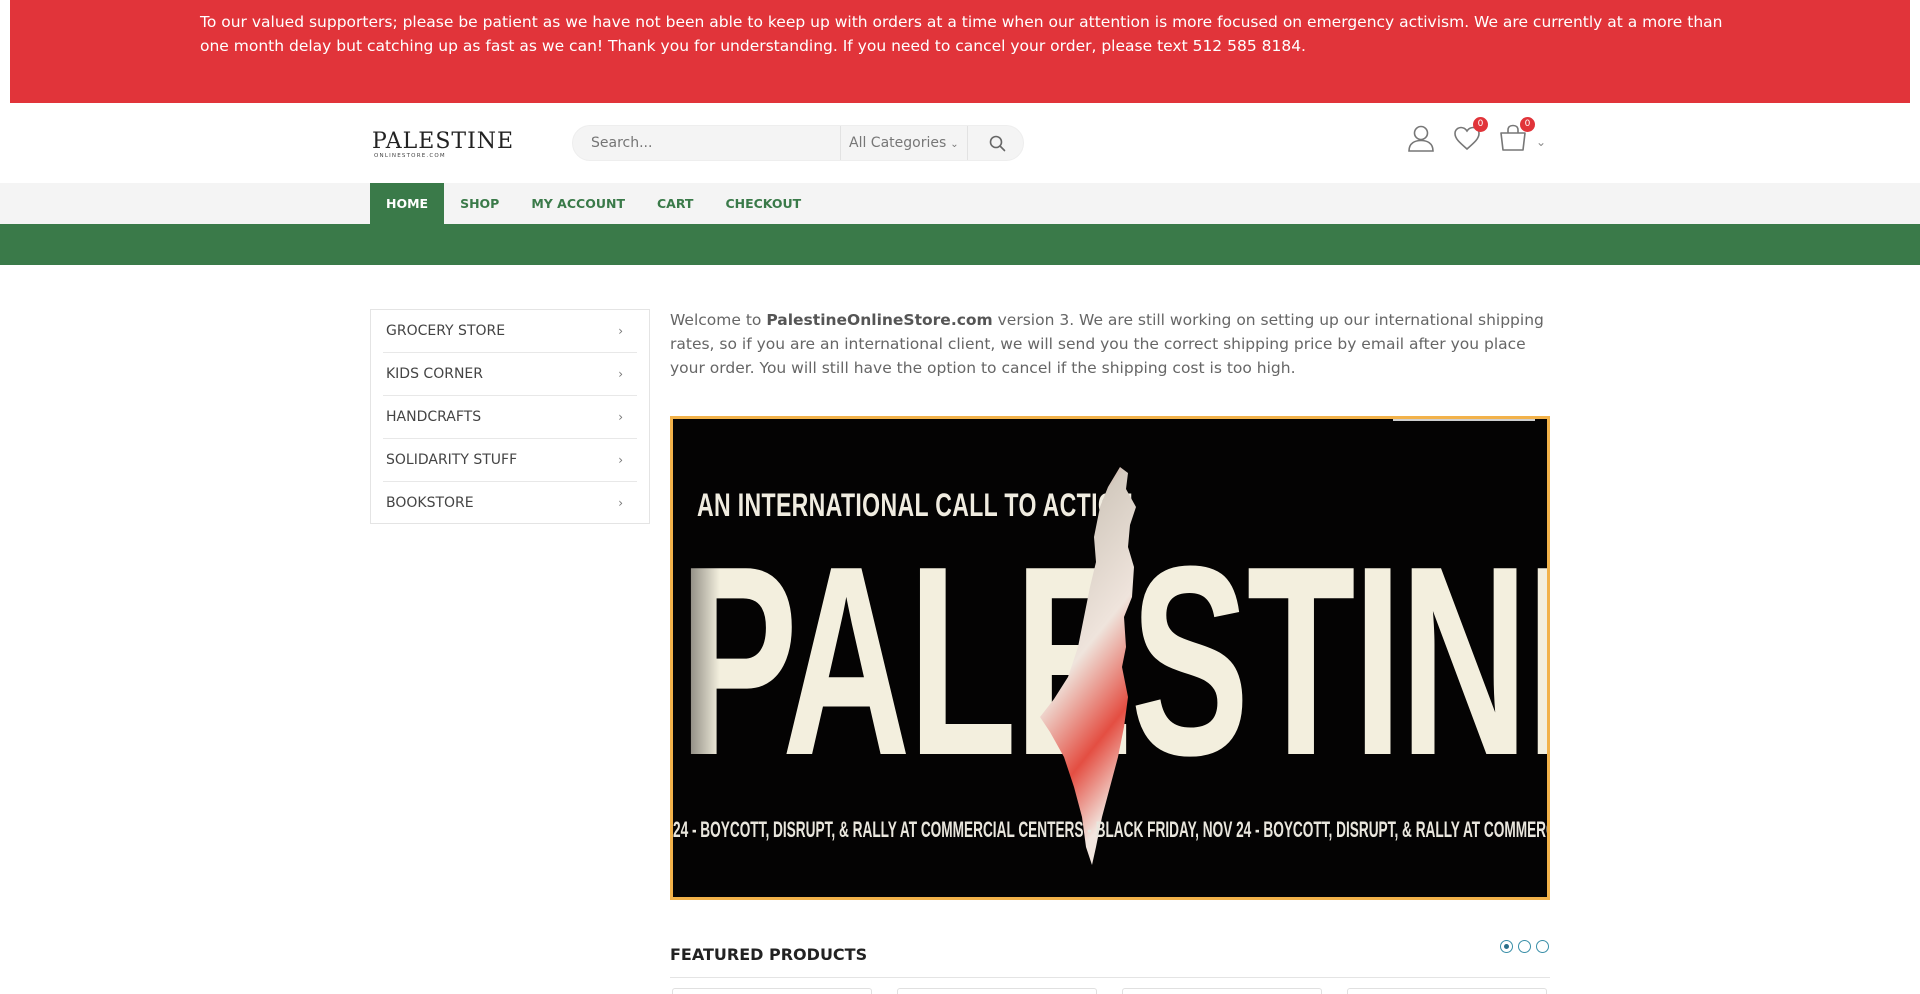  I want to click on category-select: All Categories ⌄, so click(904, 143).